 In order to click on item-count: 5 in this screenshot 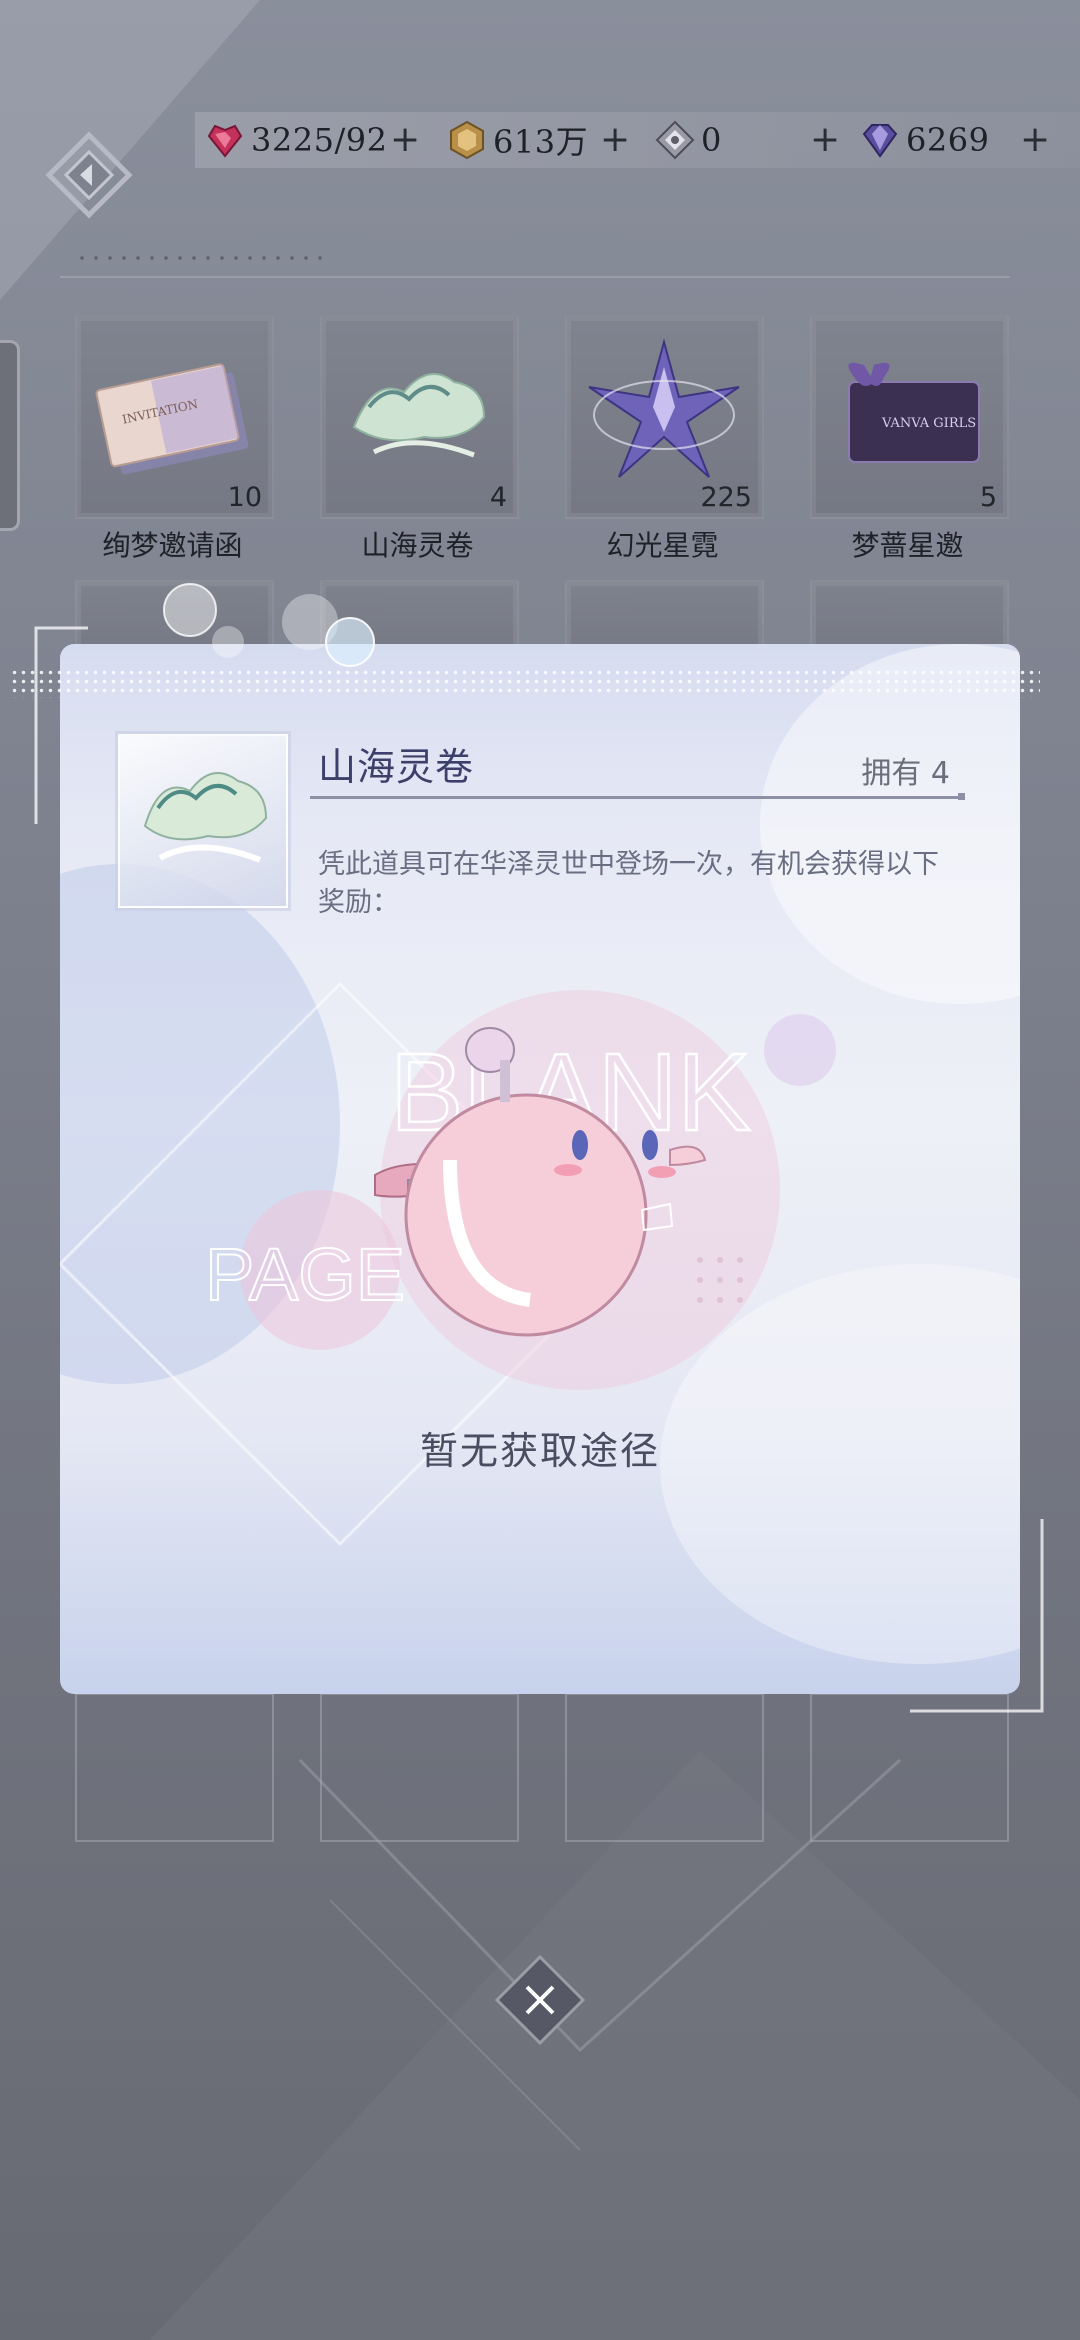, I will do `click(988, 497)`.